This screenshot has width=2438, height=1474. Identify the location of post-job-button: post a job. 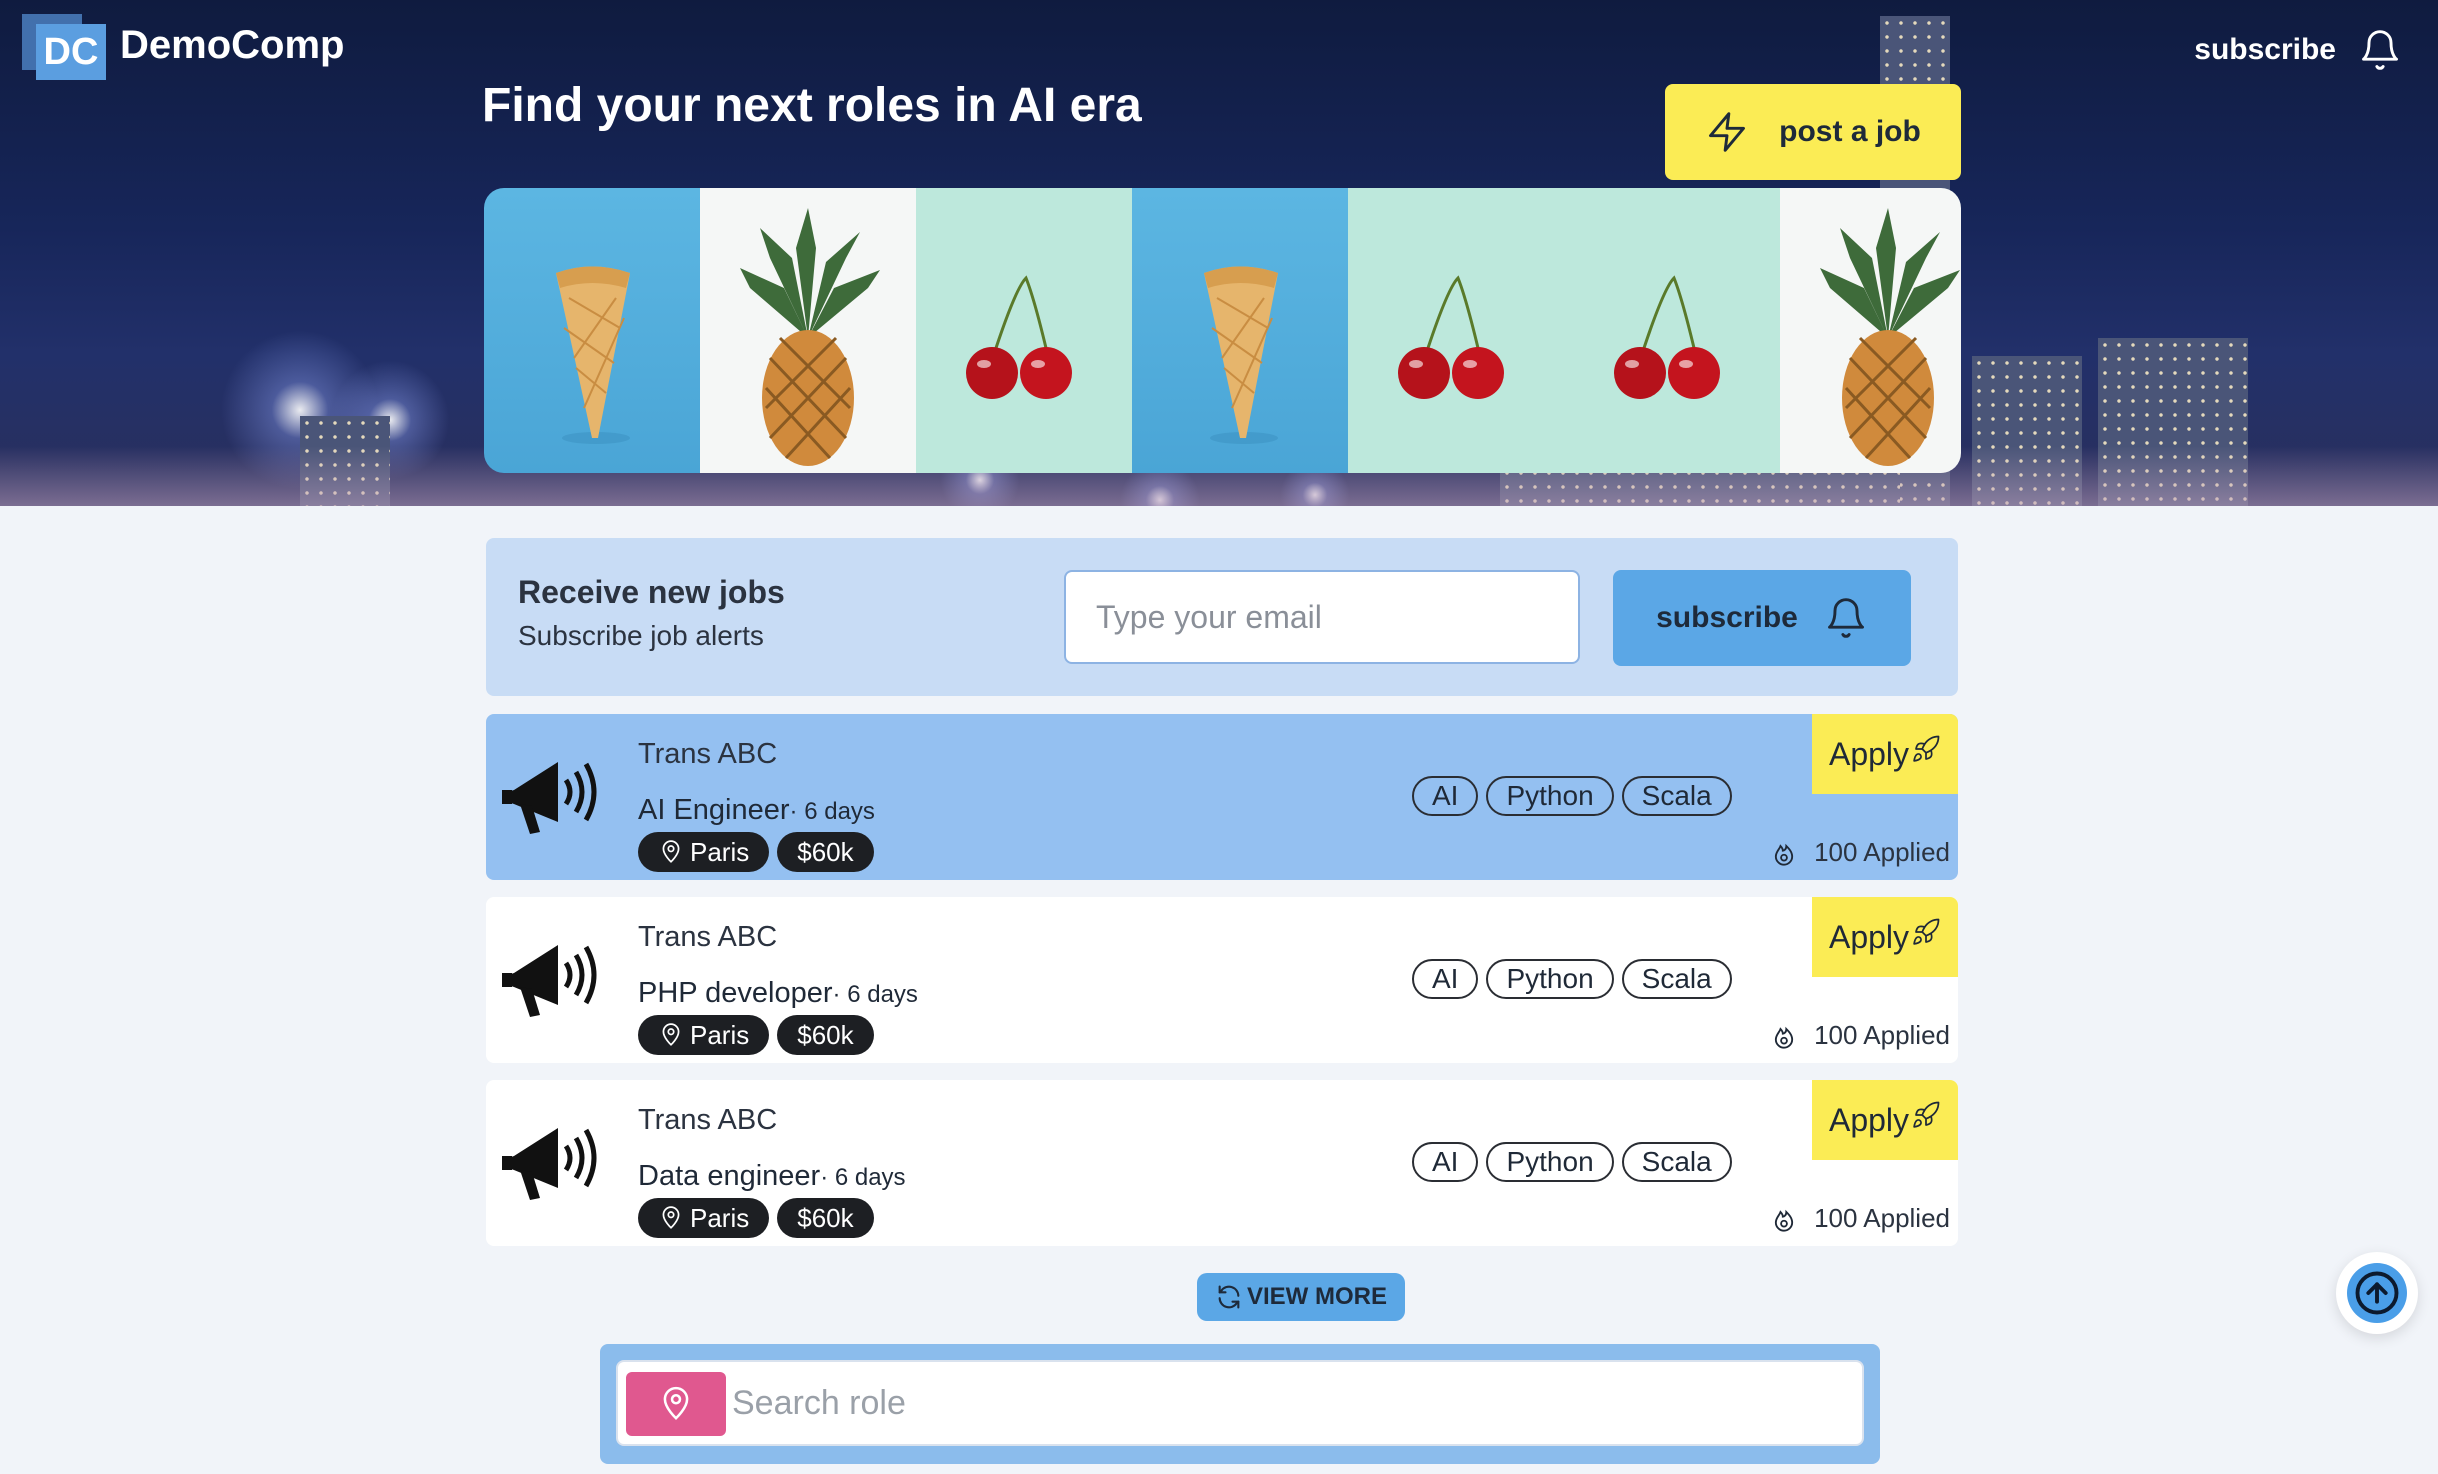
(1813, 132).